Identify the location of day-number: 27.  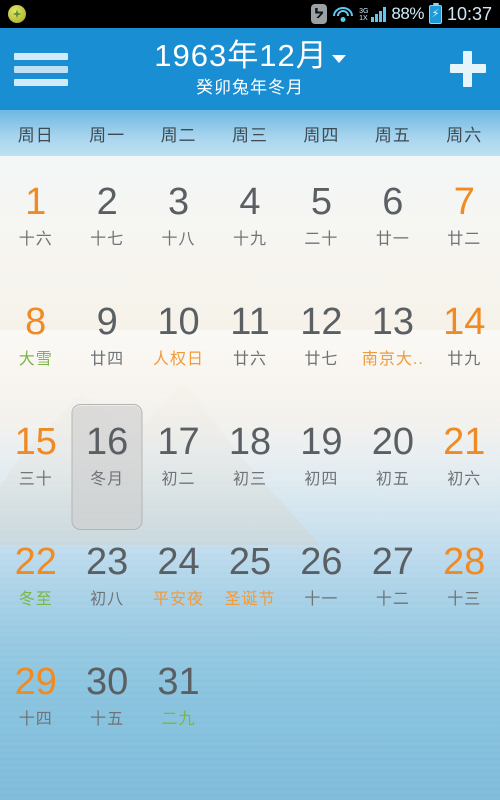
(392, 562).